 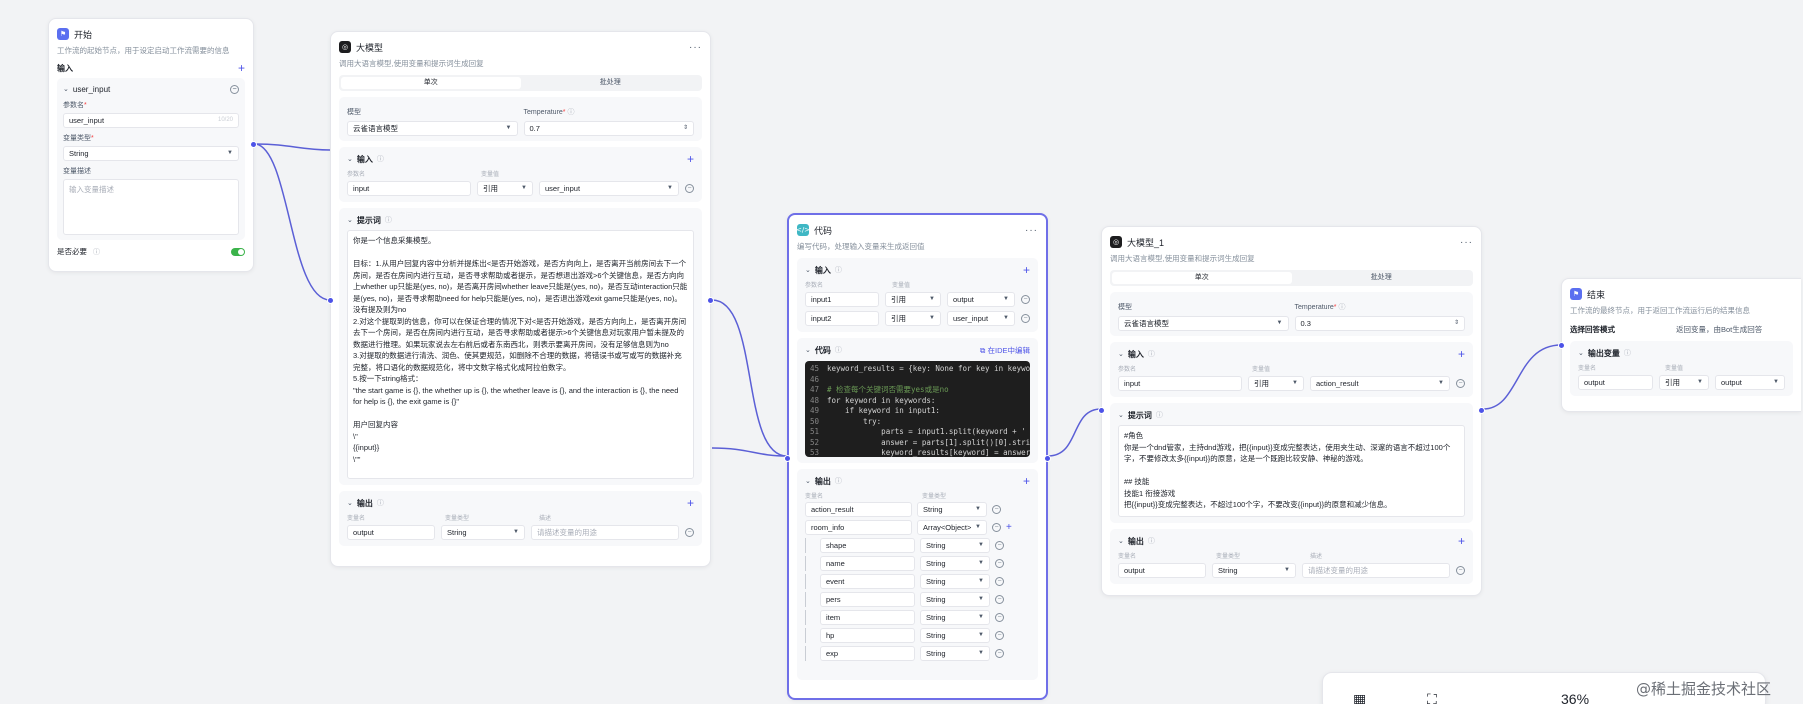 What do you see at coordinates (253, 144) in the screenshot?
I see `start-output-port` at bounding box center [253, 144].